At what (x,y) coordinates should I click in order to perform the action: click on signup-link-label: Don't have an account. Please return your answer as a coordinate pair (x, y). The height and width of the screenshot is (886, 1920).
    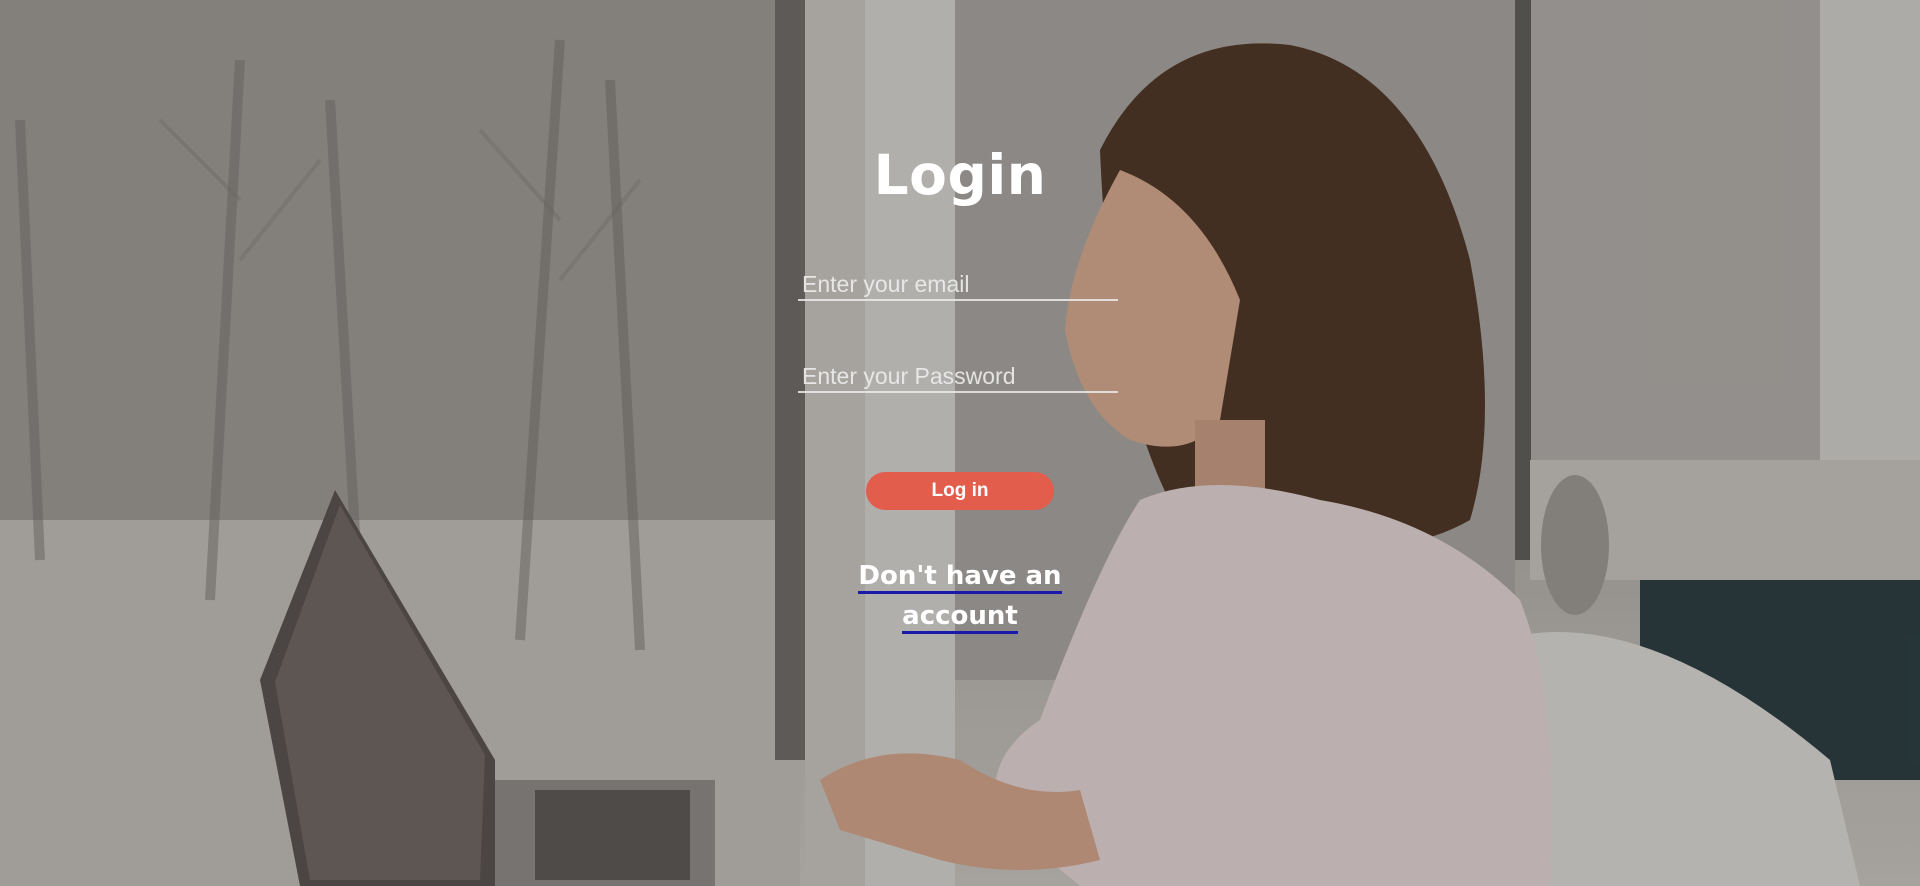
    Looking at the image, I should click on (960, 597).